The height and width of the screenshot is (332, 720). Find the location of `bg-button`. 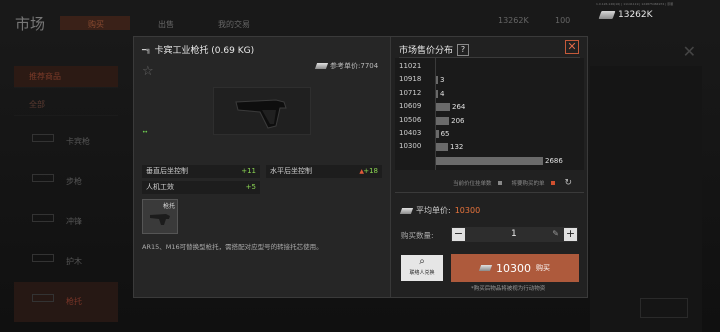

bg-button is located at coordinates (664, 308).